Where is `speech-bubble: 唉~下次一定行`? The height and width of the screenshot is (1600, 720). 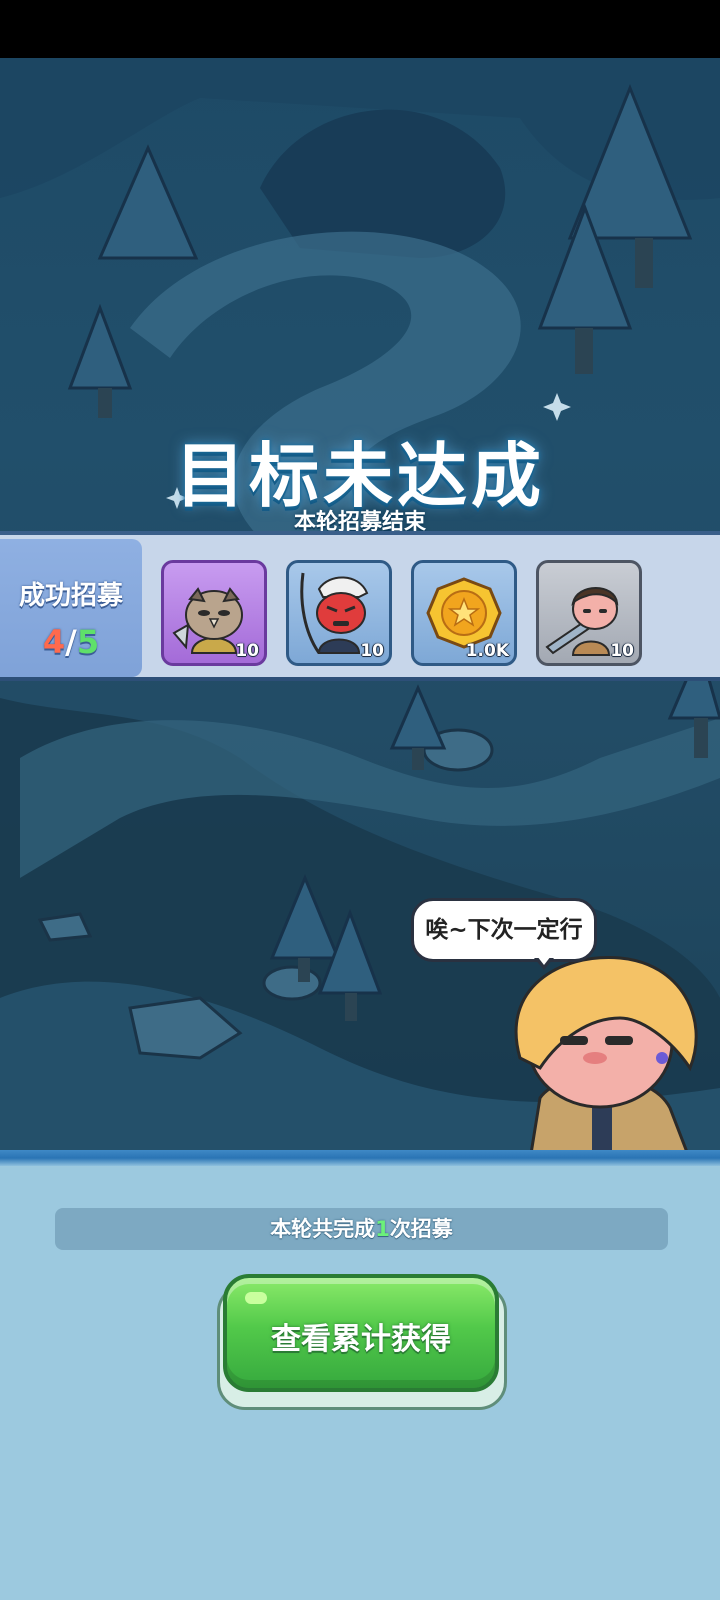 speech-bubble: 唉~下次一定行 is located at coordinates (504, 930).